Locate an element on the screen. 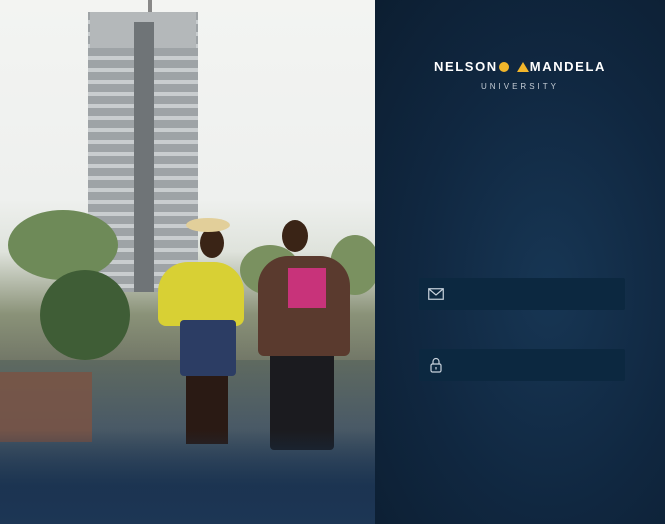 The width and height of the screenshot is (665, 524). student-right-top is located at coordinates (307, 288).